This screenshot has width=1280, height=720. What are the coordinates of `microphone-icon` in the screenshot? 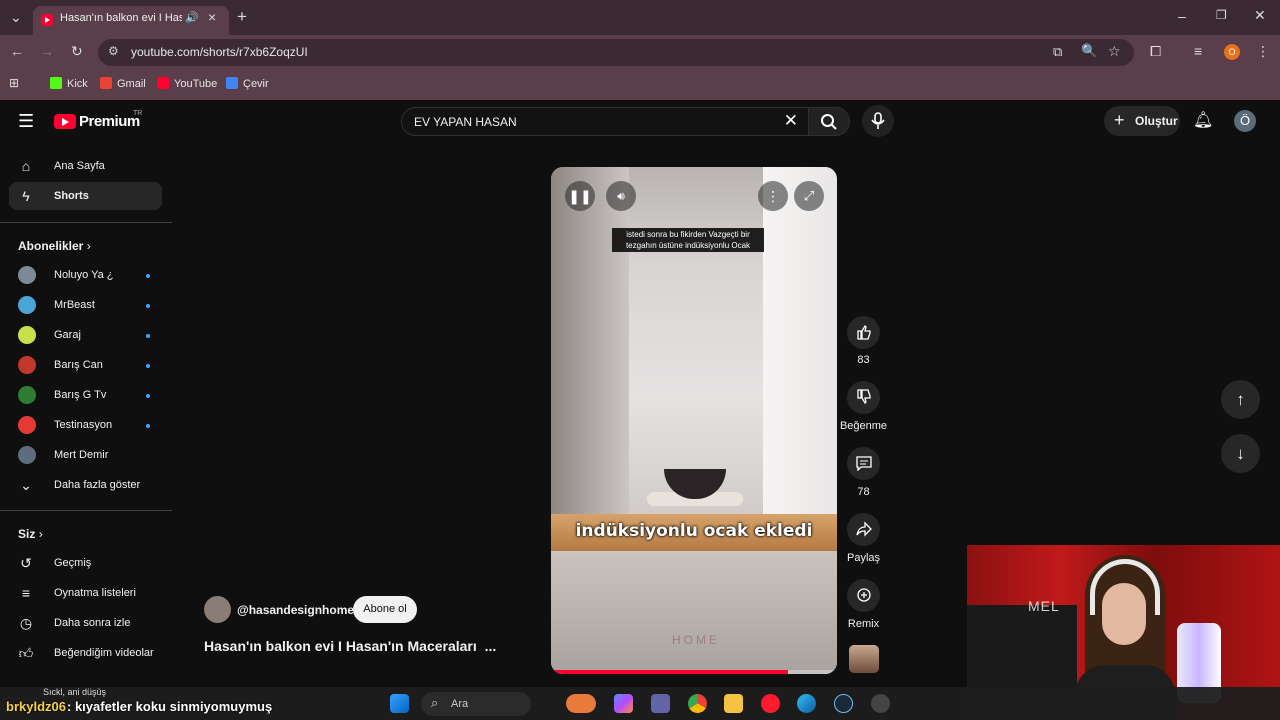 It's located at (878, 120).